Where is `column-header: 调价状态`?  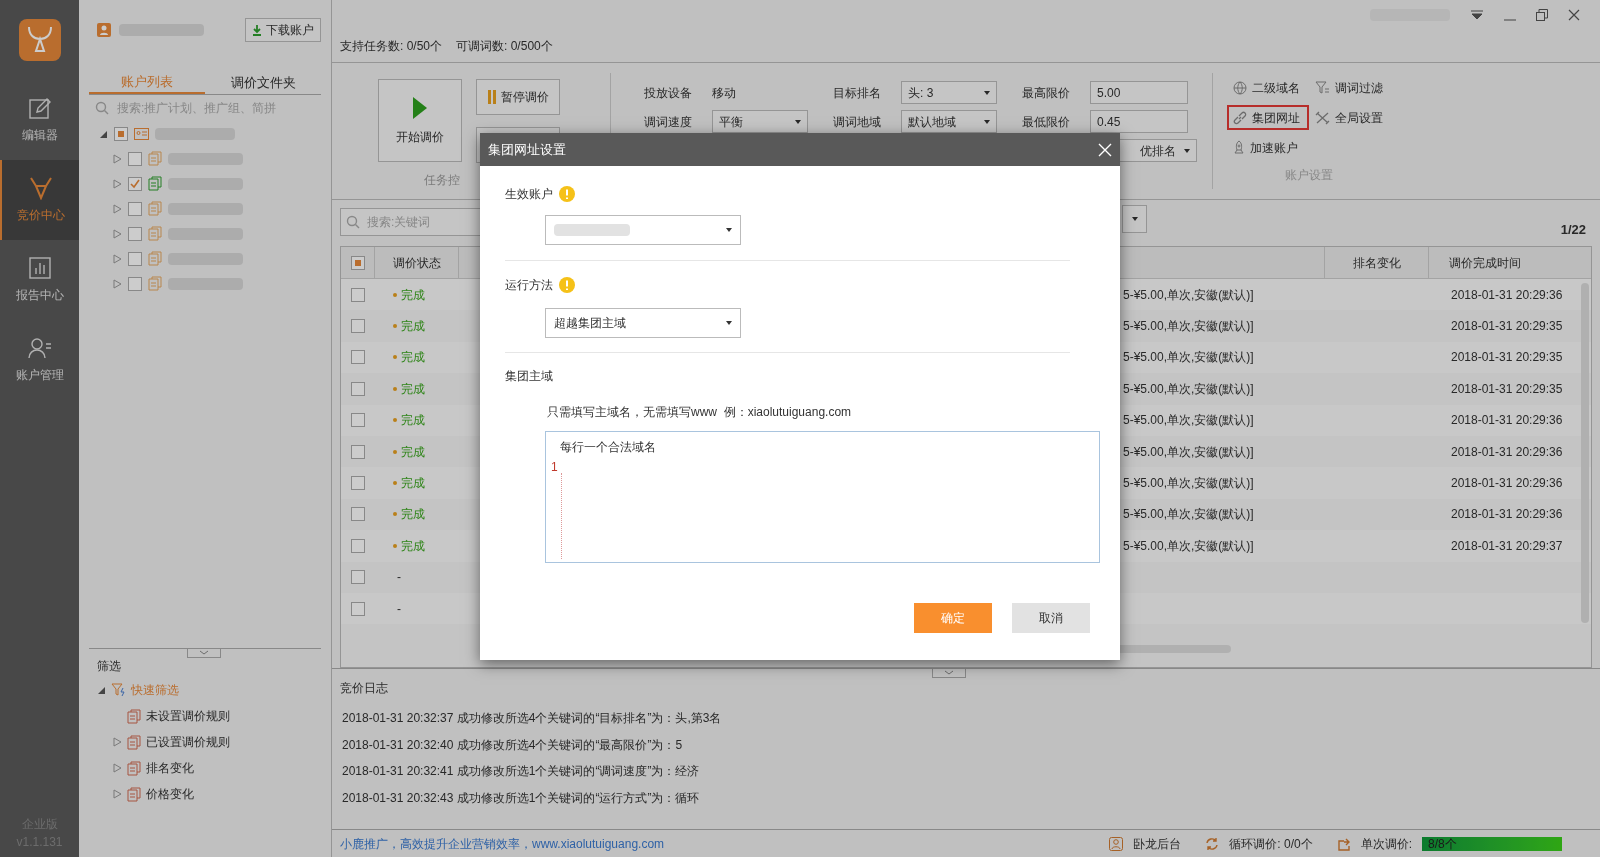 column-header: 调价状态 is located at coordinates (417, 262).